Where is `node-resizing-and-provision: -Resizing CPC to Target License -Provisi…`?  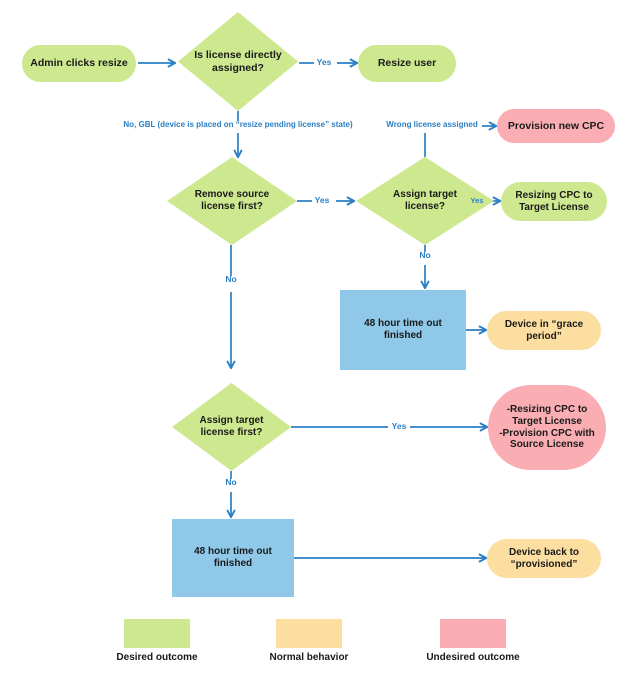
node-resizing-and-provision: -Resizing CPC to Target License -Provisi… is located at coordinates (547, 427).